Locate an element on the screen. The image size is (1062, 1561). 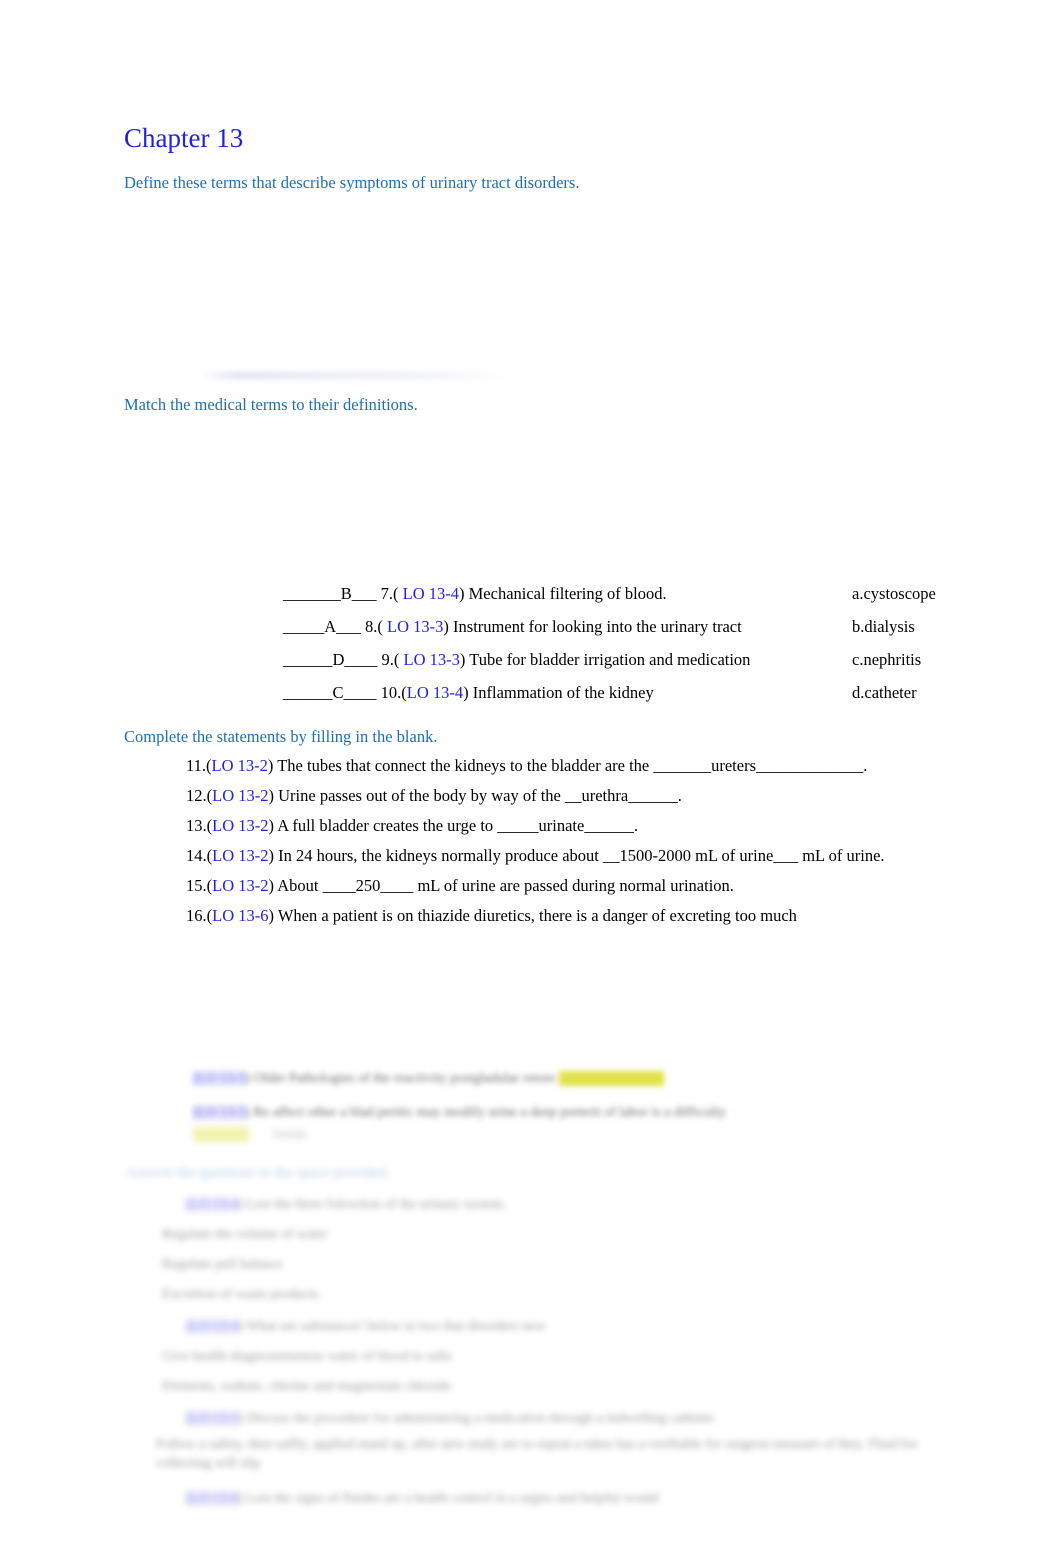
item-number: 8.( is located at coordinates (374, 626).